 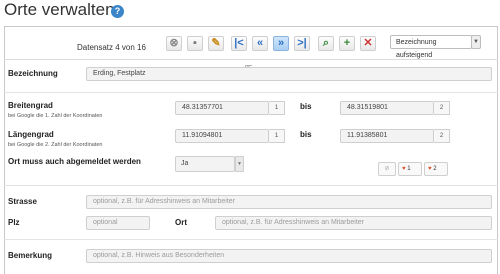 I want to click on pin-1-button: ♥ 1, so click(x=410, y=169).